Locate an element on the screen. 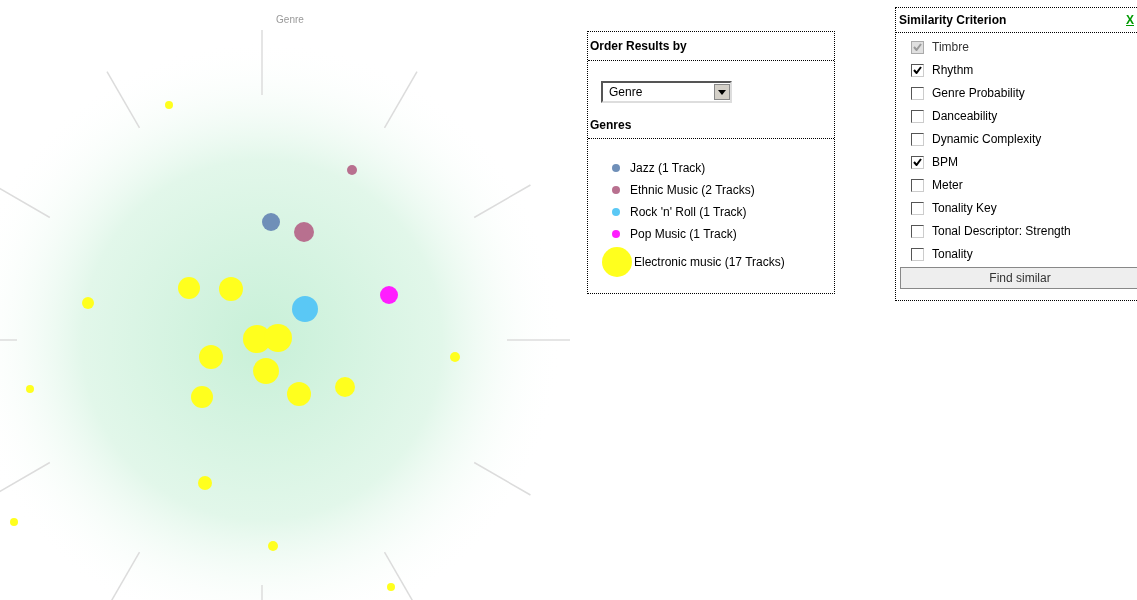 This screenshot has width=1137, height=600. criterion-label: Danceability is located at coordinates (965, 116).